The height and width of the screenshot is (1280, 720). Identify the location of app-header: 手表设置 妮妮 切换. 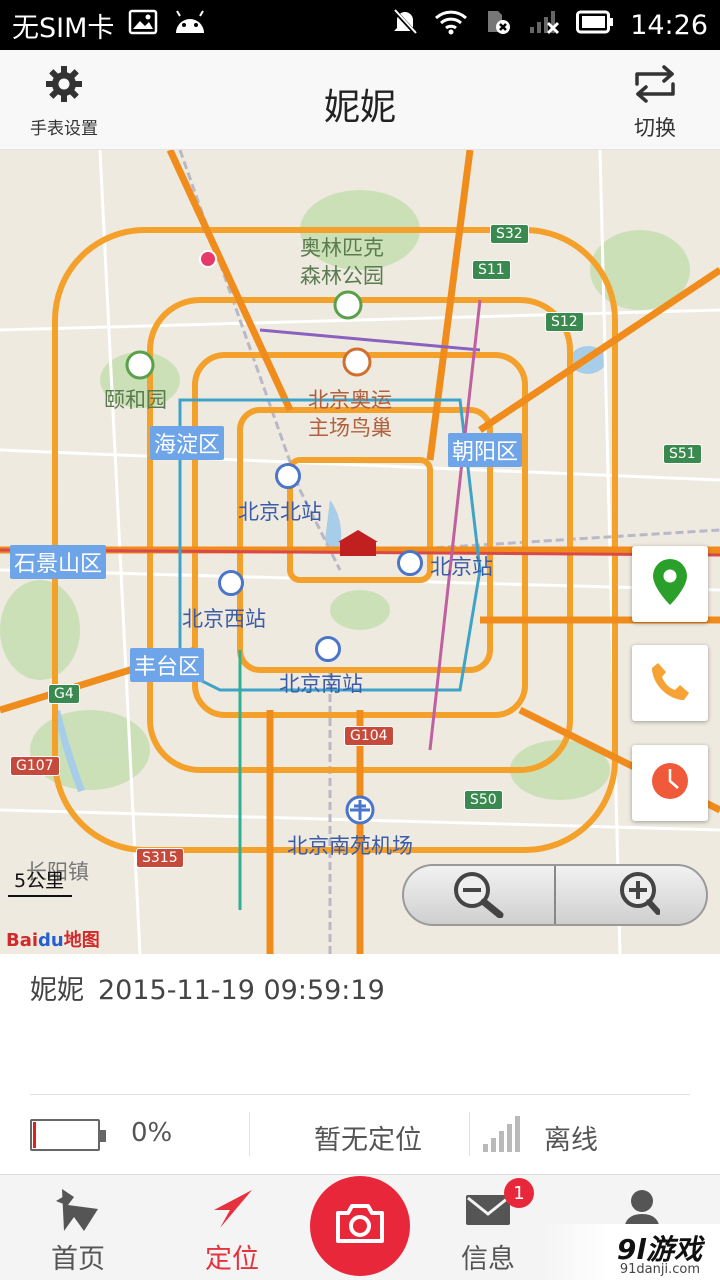
(360, 100).